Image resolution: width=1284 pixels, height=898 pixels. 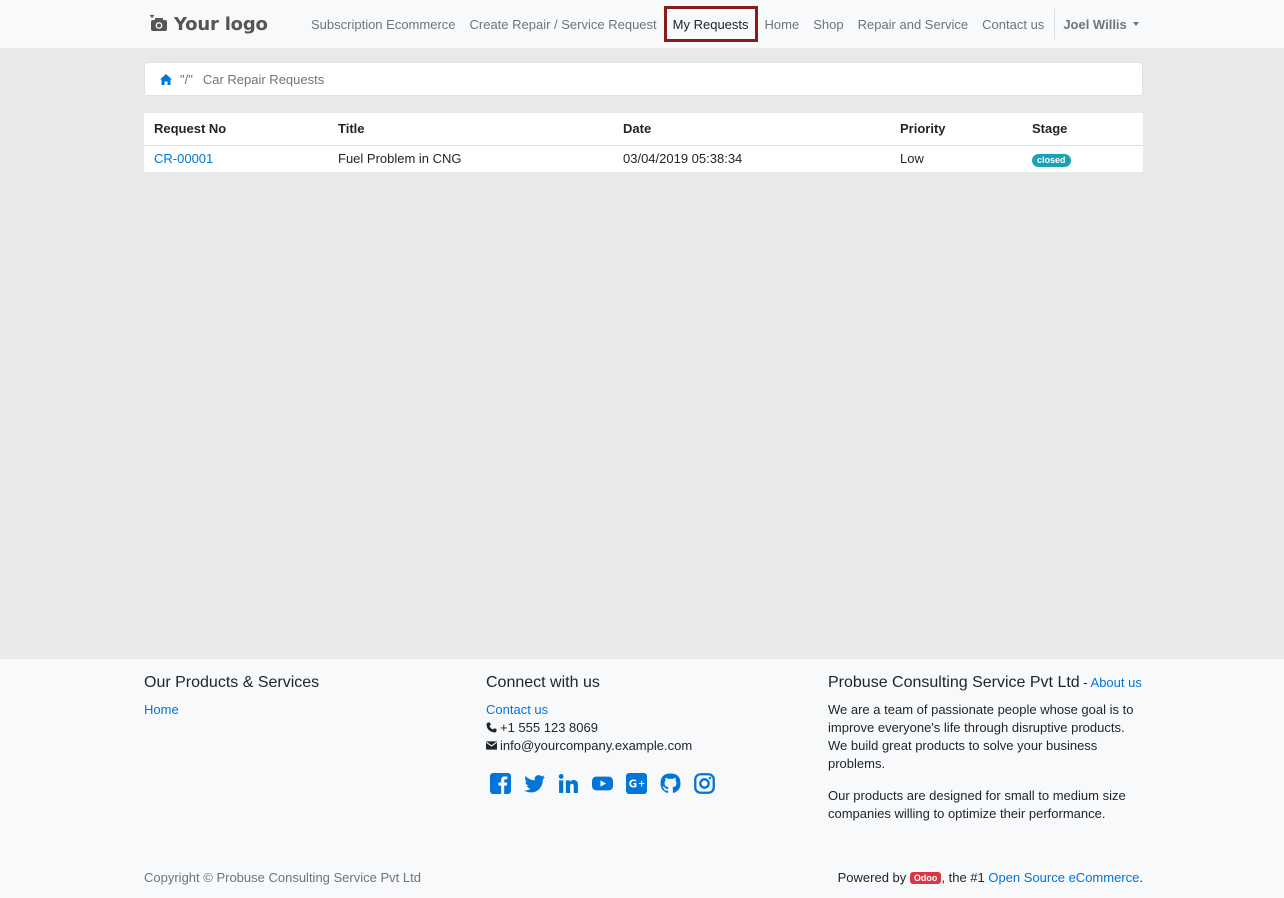 I want to click on nav-repair-and-service: Repair and Service, so click(x=913, y=24).